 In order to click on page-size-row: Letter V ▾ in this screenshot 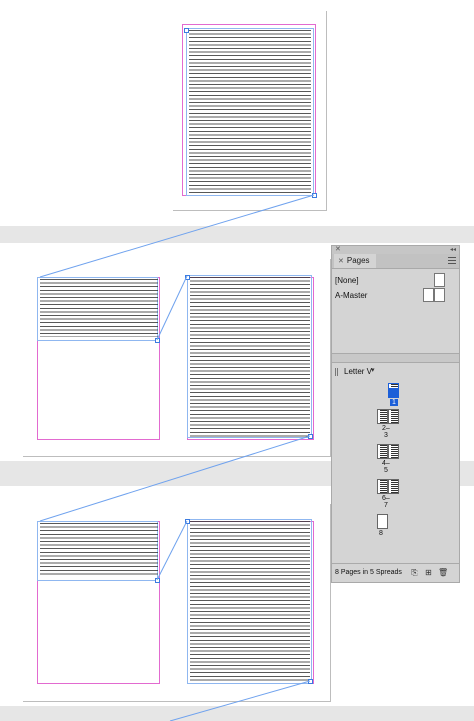, I will do `click(395, 372)`.